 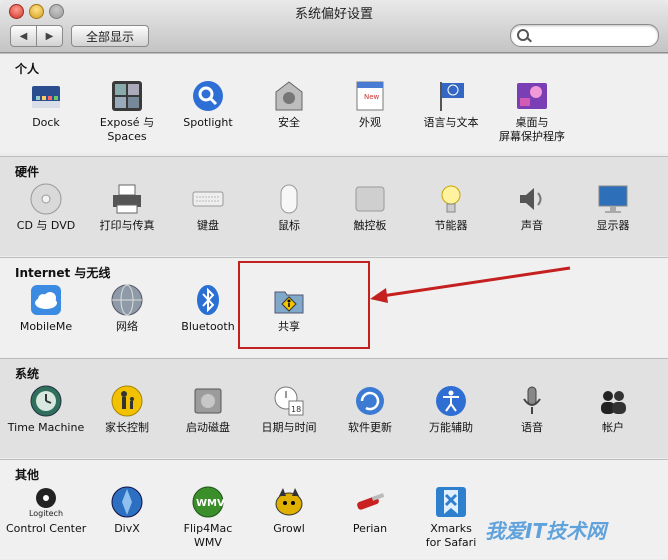 I want to click on security-icon, so click(x=289, y=96).